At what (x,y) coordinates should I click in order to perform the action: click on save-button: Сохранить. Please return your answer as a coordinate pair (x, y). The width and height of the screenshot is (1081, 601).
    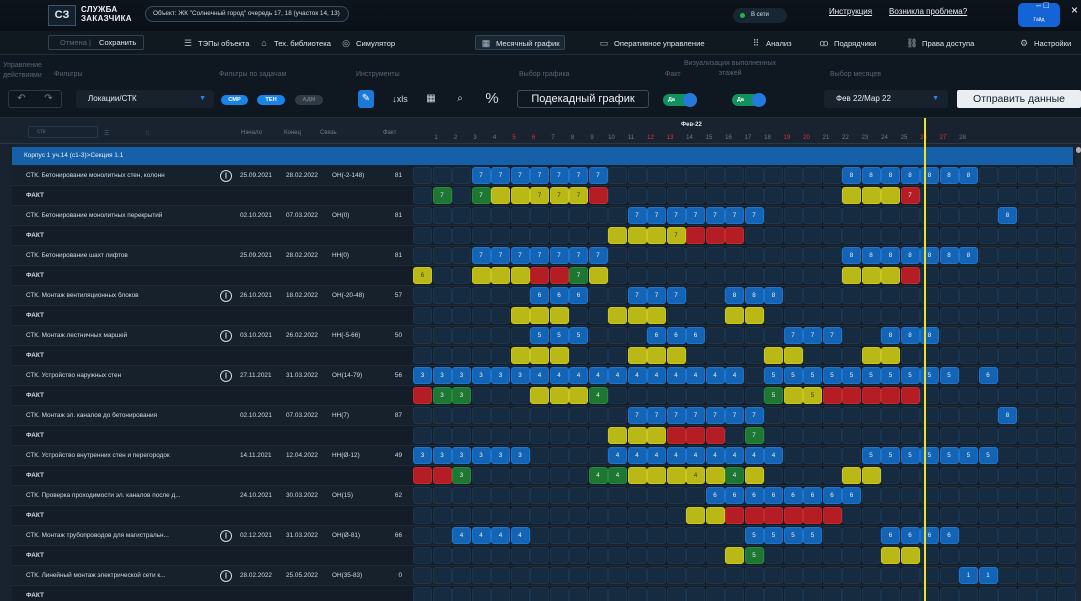
    Looking at the image, I should click on (117, 42).